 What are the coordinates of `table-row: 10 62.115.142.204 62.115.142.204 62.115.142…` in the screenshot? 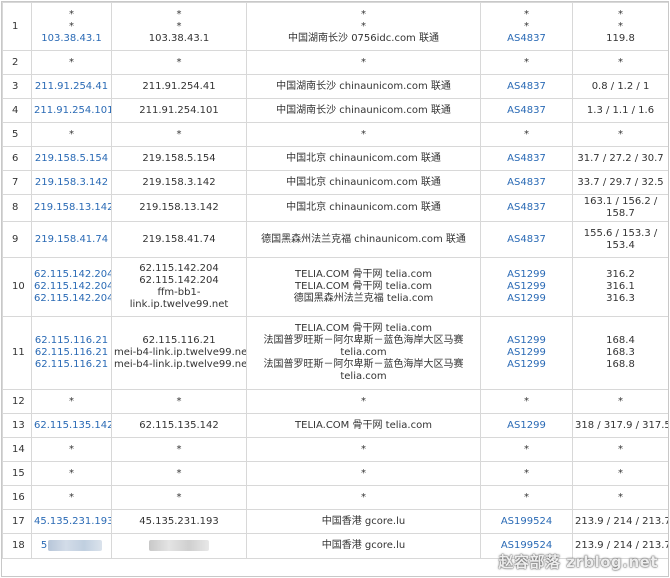 It's located at (335, 287).